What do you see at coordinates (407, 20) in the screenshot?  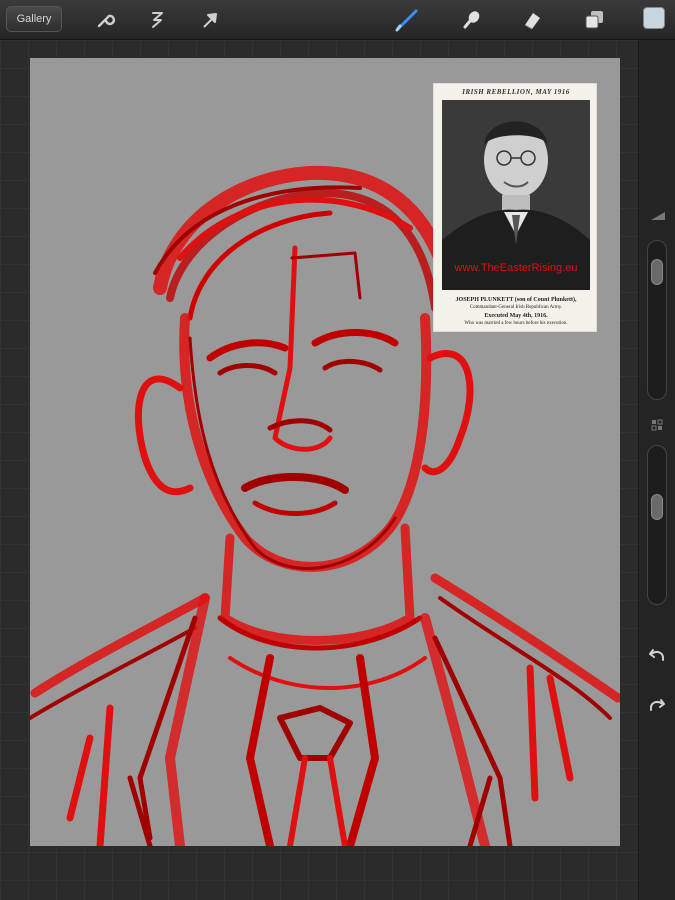 I see `brush-icon` at bounding box center [407, 20].